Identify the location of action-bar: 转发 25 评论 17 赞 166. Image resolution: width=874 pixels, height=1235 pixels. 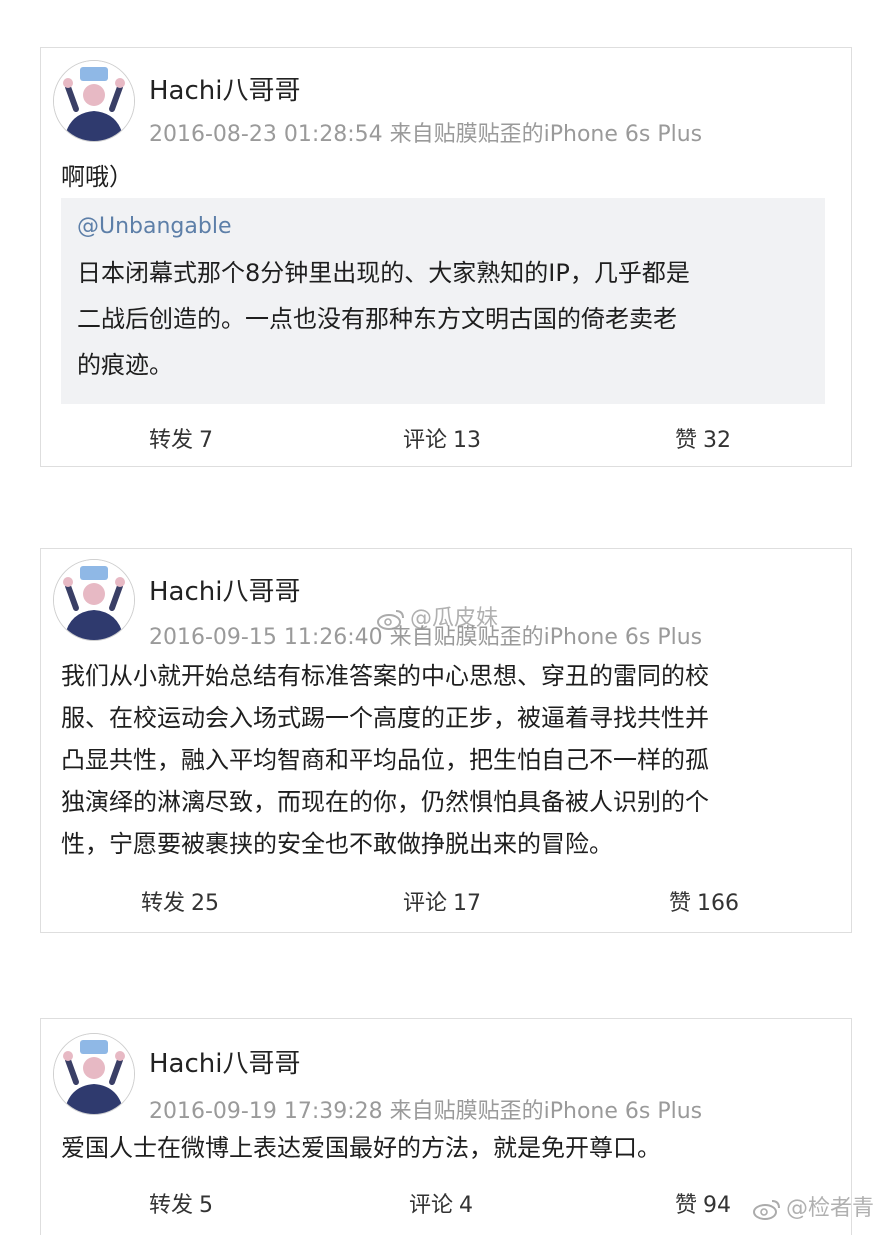
(446, 905).